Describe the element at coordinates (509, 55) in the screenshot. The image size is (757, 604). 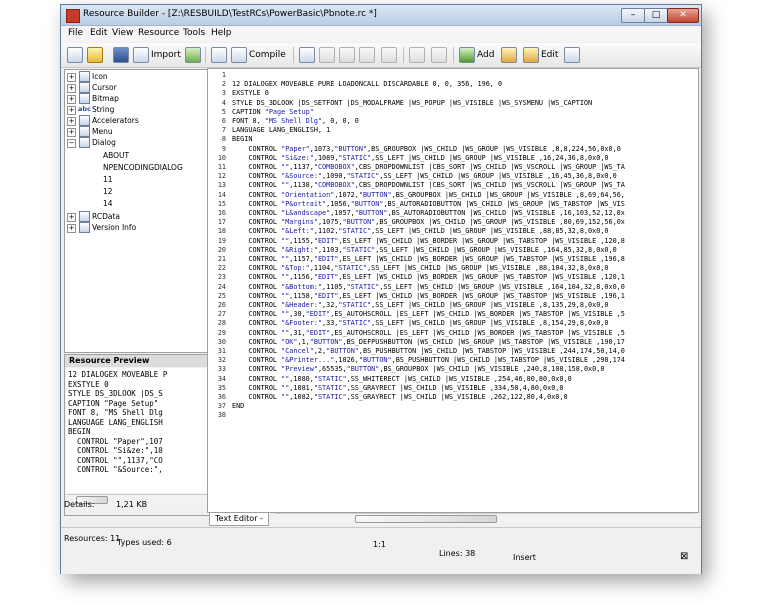
I see `rename-button` at that location.